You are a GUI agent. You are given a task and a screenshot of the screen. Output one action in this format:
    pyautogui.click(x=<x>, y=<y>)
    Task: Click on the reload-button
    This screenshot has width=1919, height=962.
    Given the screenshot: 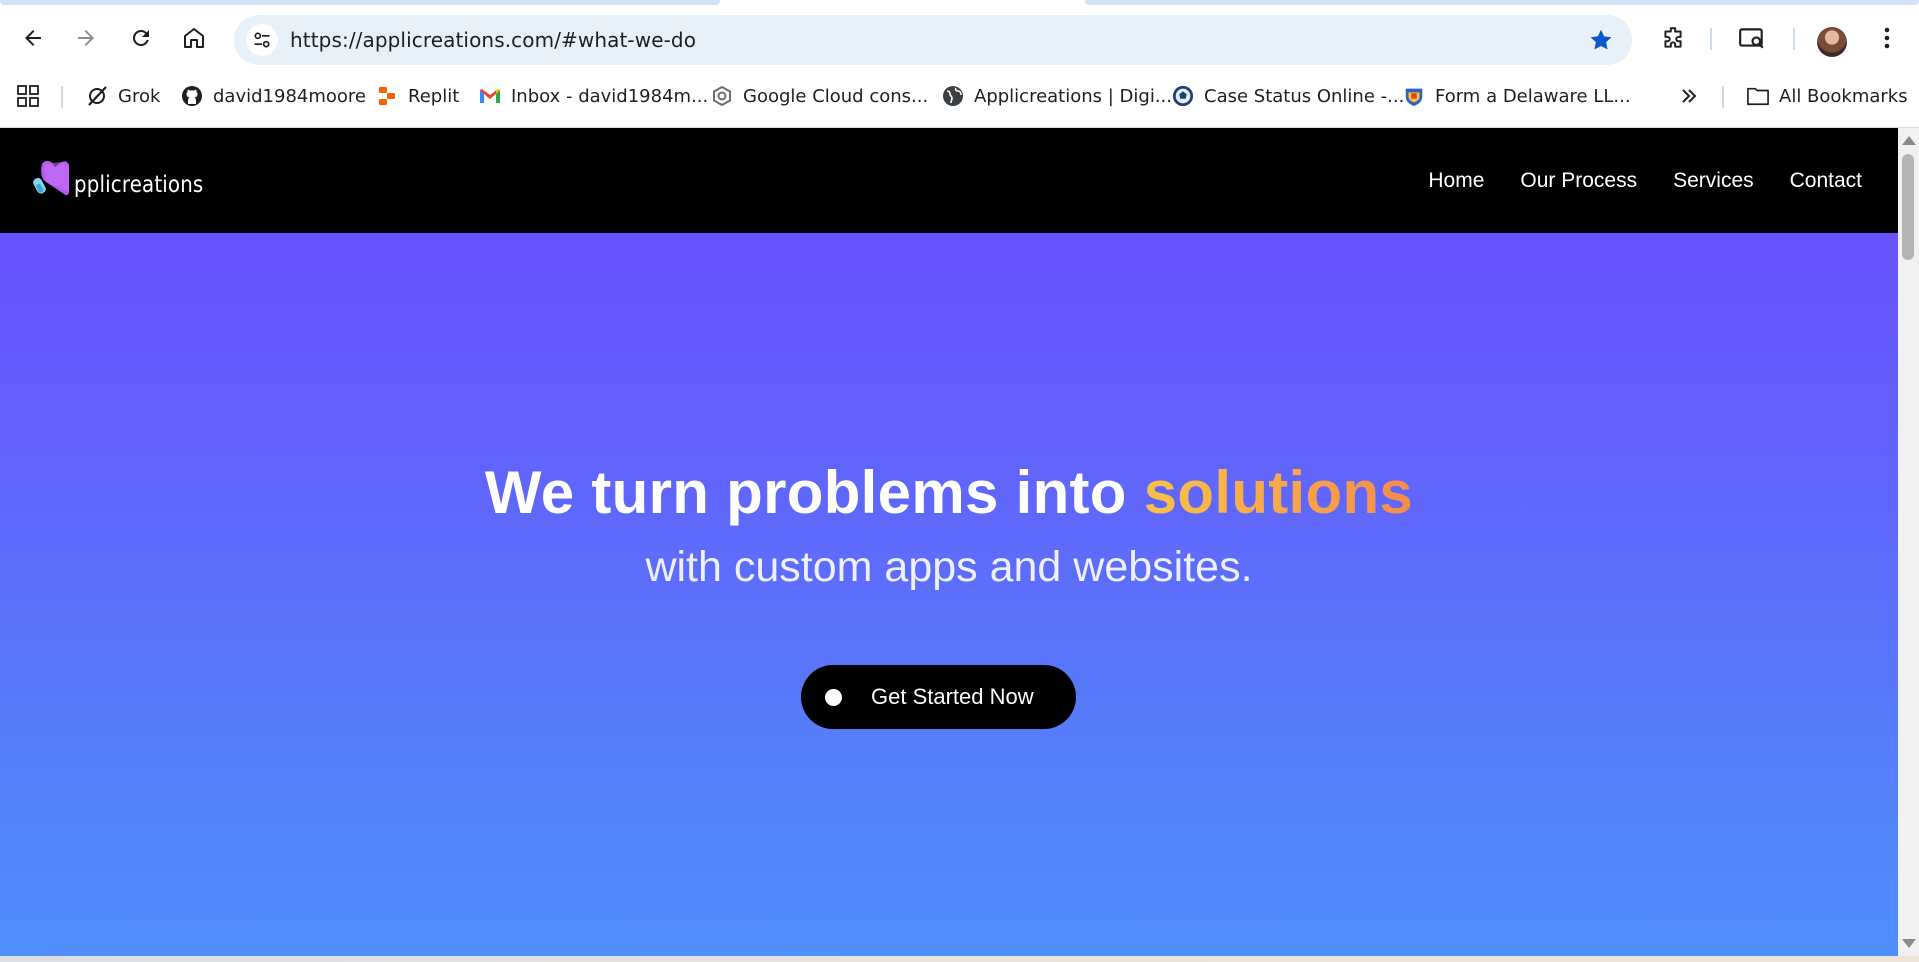 What is the action you would take?
    pyautogui.click(x=141, y=38)
    